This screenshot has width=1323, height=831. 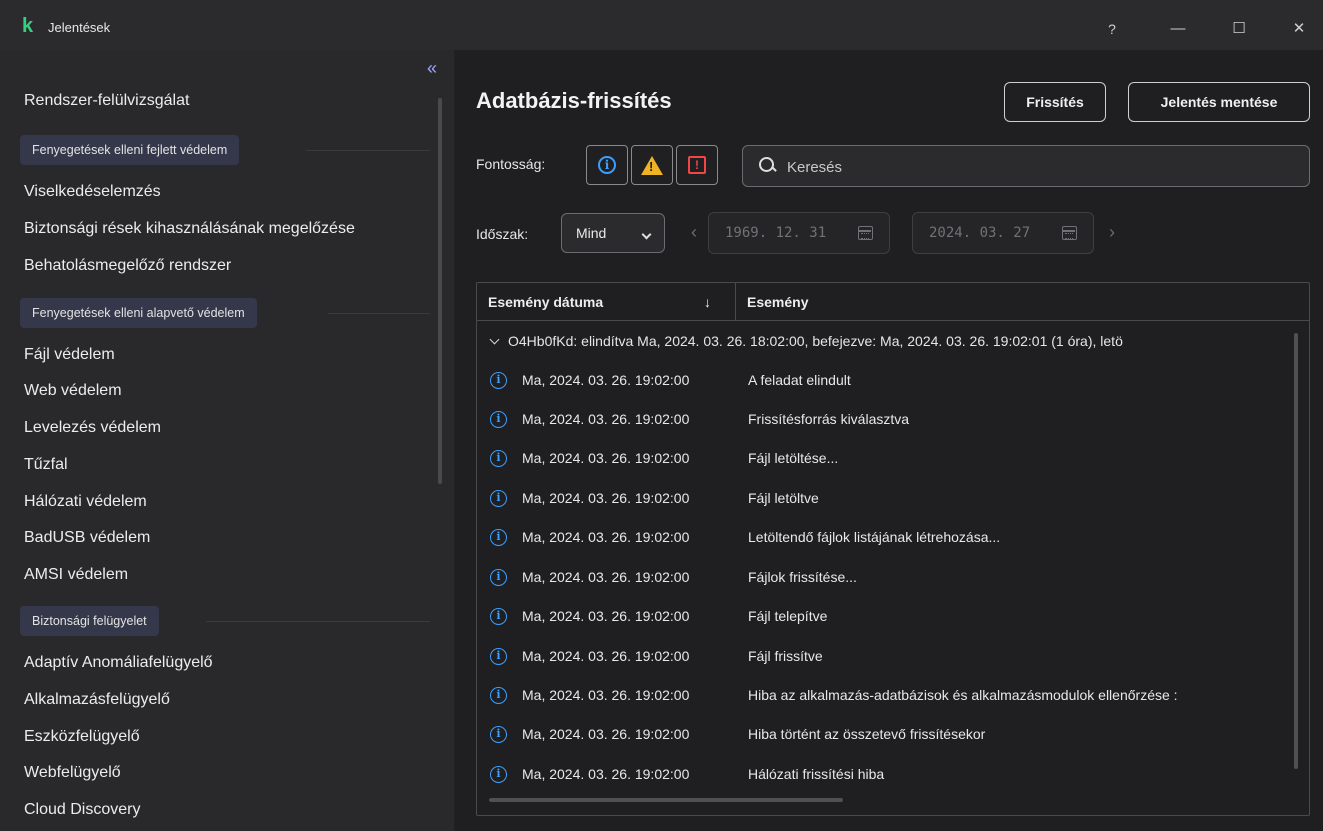 I want to click on column-header-label: Esemény dátuma, so click(x=546, y=302).